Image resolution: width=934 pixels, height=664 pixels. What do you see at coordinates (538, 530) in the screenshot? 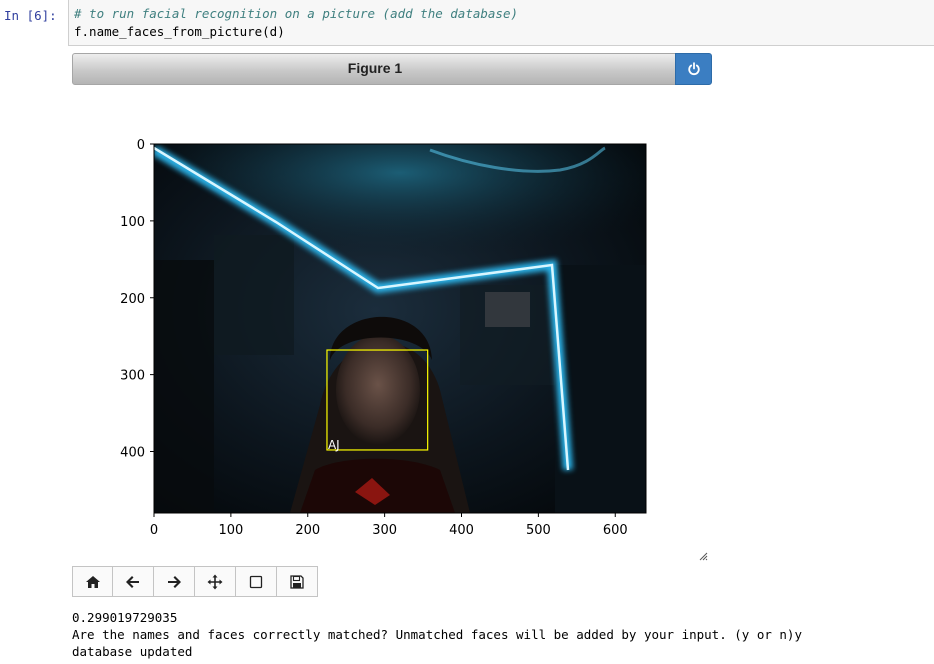
I see `x-tick-label: 500` at bounding box center [538, 530].